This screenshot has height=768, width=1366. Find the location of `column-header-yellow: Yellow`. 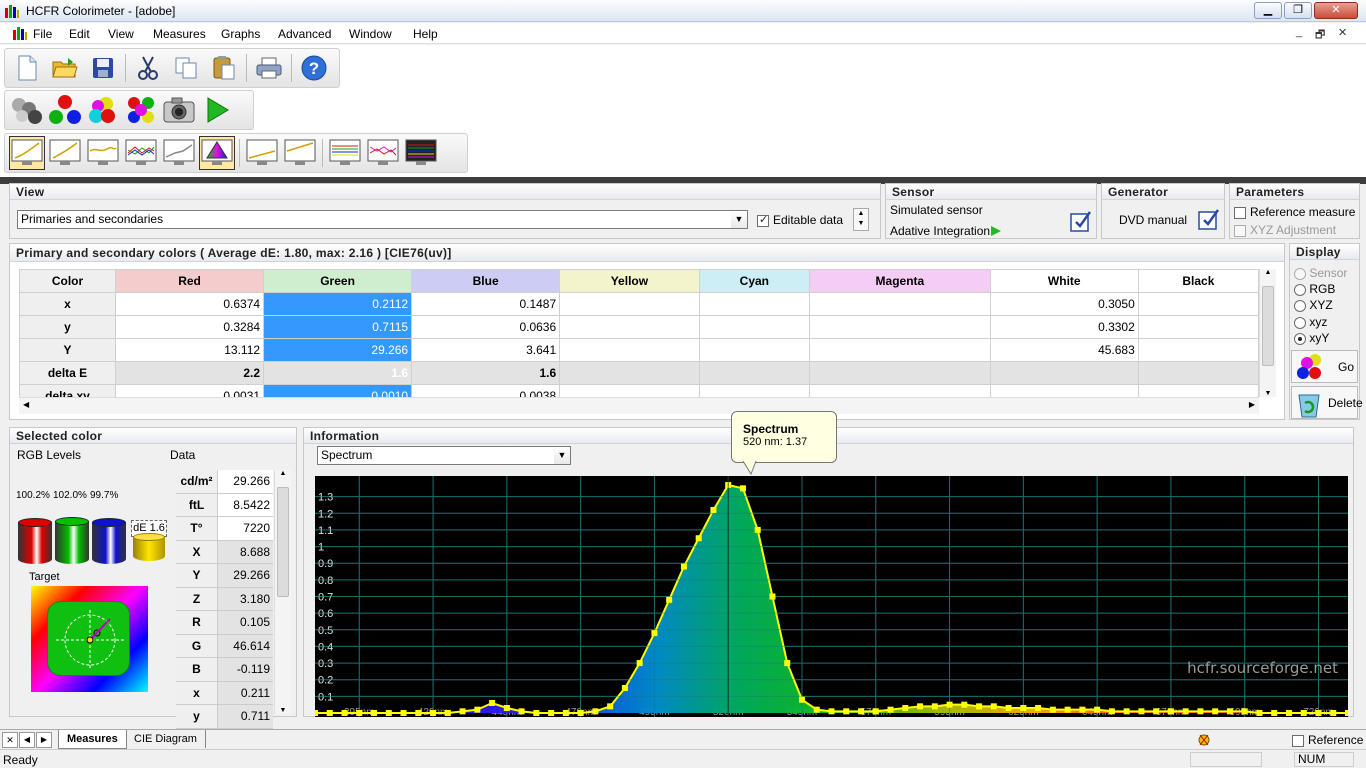

column-header-yellow: Yellow is located at coordinates (629, 281).